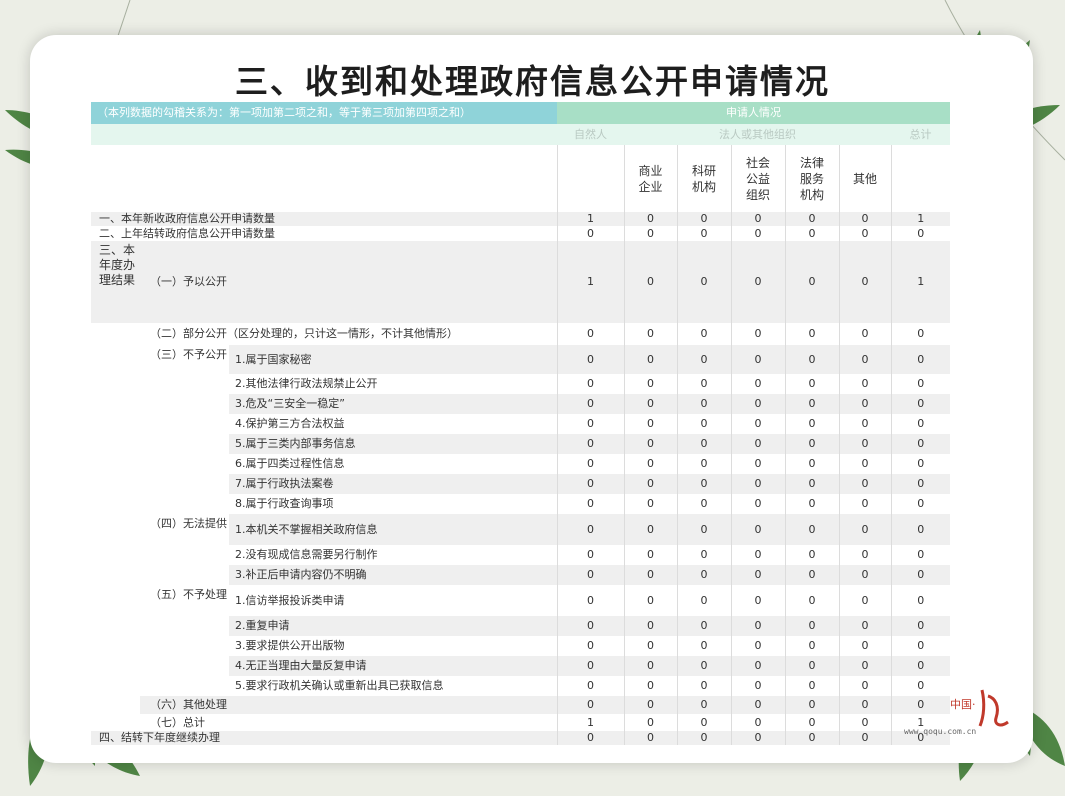 Image resolution: width=1065 pixels, height=796 pixels. I want to click on header-row-1: （本列数据的勾稽关系为：第一项加第二项之和，等于第三项加第四项之和） 申请人情况, so click(521, 113).